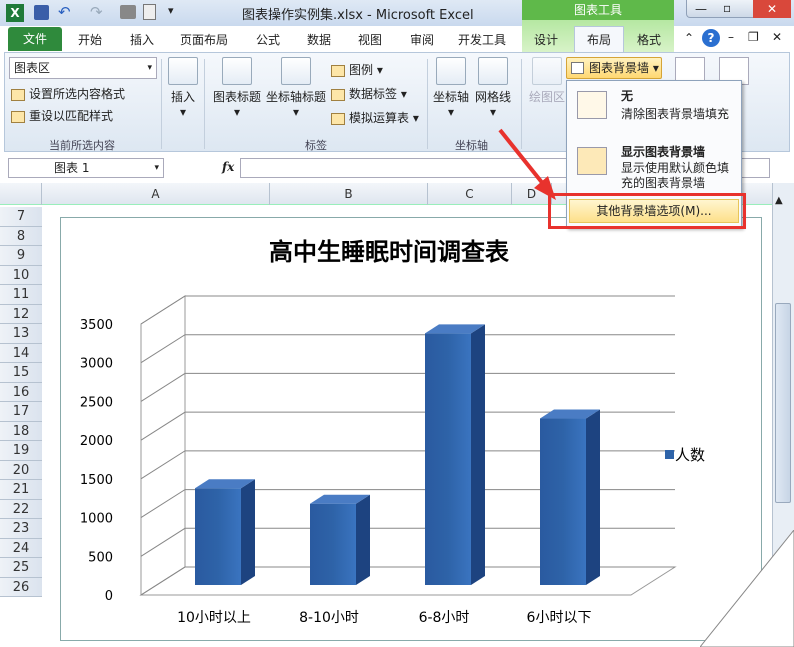  Describe the element at coordinates (183, 88) in the screenshot. I see `insert-button: 插入 ▾` at that location.